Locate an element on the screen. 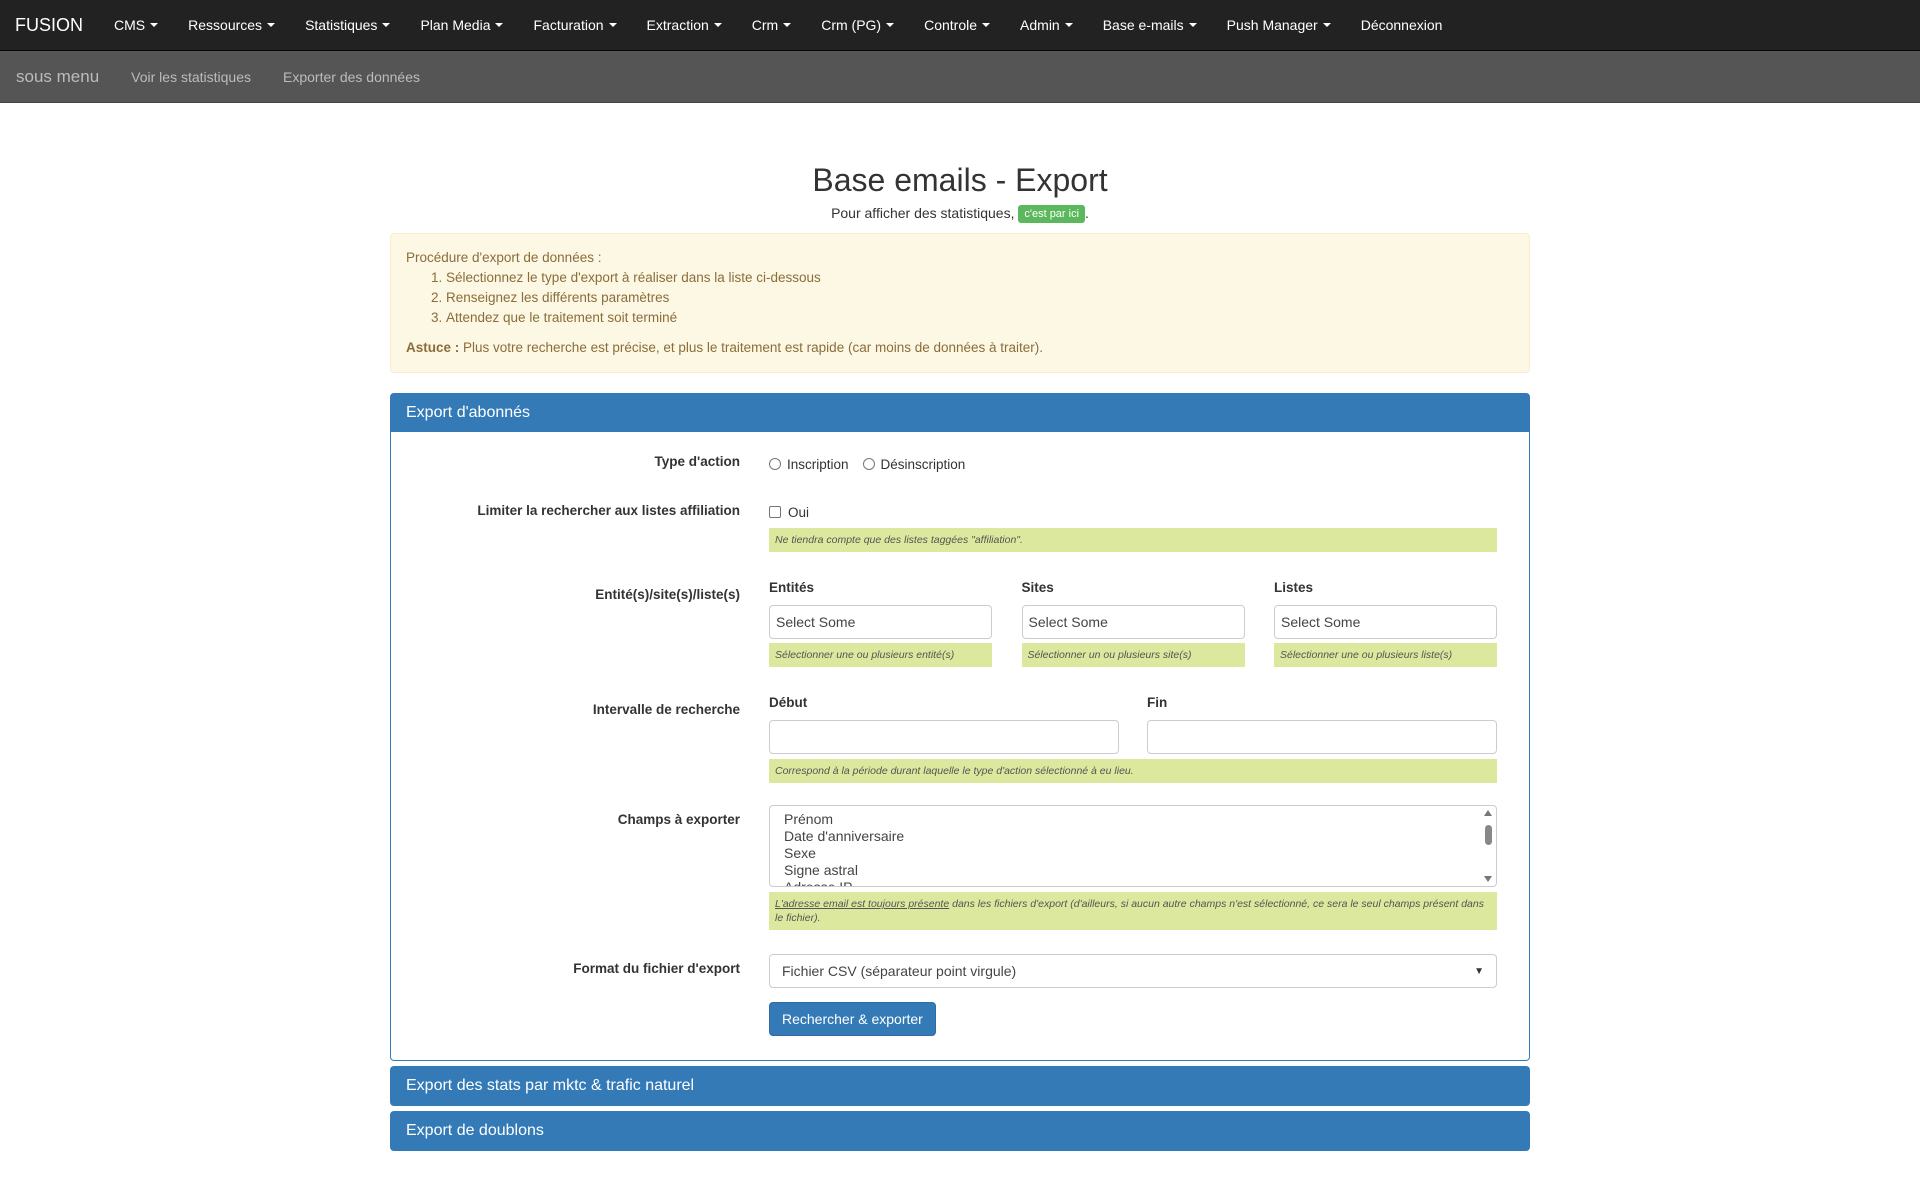  interval-label: Intervalle de recherche is located at coordinates (666, 710).